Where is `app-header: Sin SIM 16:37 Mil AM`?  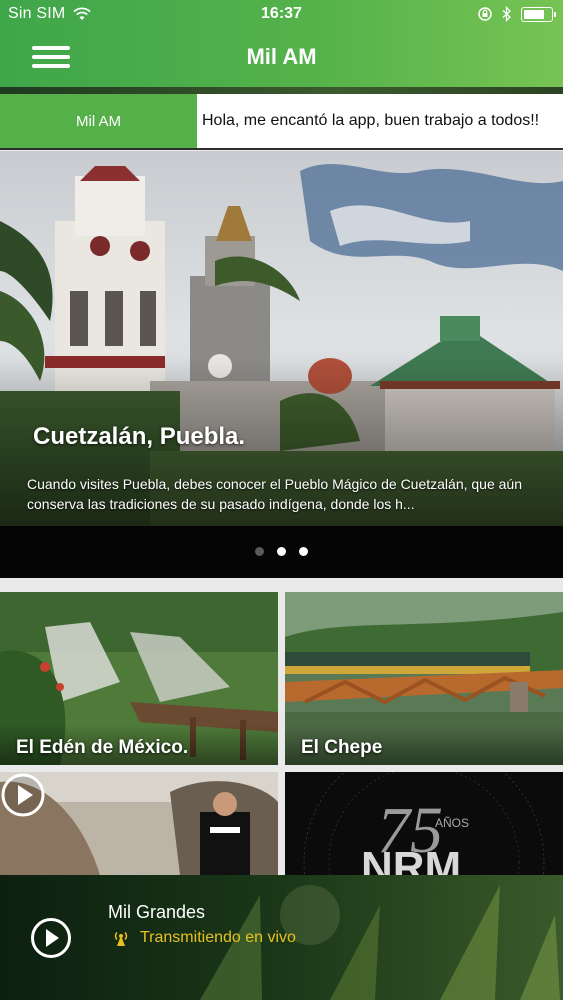
app-header: Sin SIM 16:37 Mil AM is located at coordinates (281, 44).